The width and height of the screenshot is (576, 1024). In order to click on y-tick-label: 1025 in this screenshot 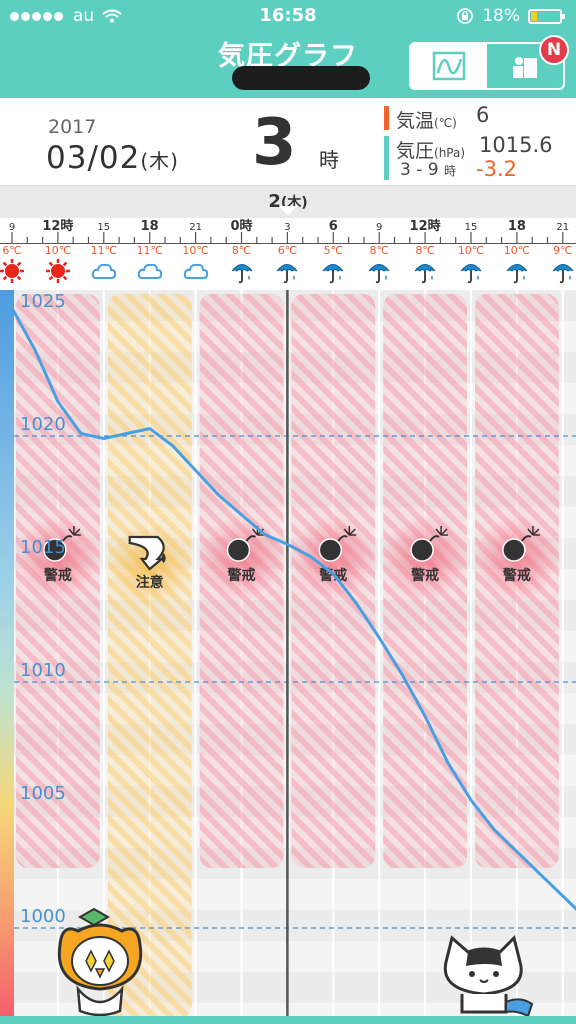, I will do `click(43, 301)`.